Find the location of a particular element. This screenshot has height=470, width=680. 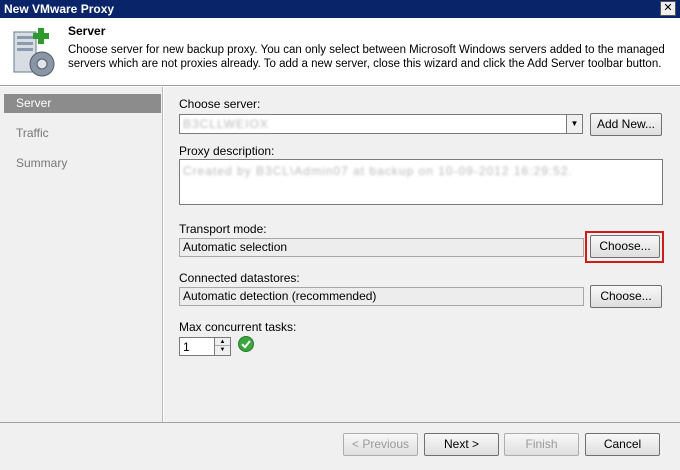

wizard-footer: < Previous Next > Finish Cancel is located at coordinates (340, 446).